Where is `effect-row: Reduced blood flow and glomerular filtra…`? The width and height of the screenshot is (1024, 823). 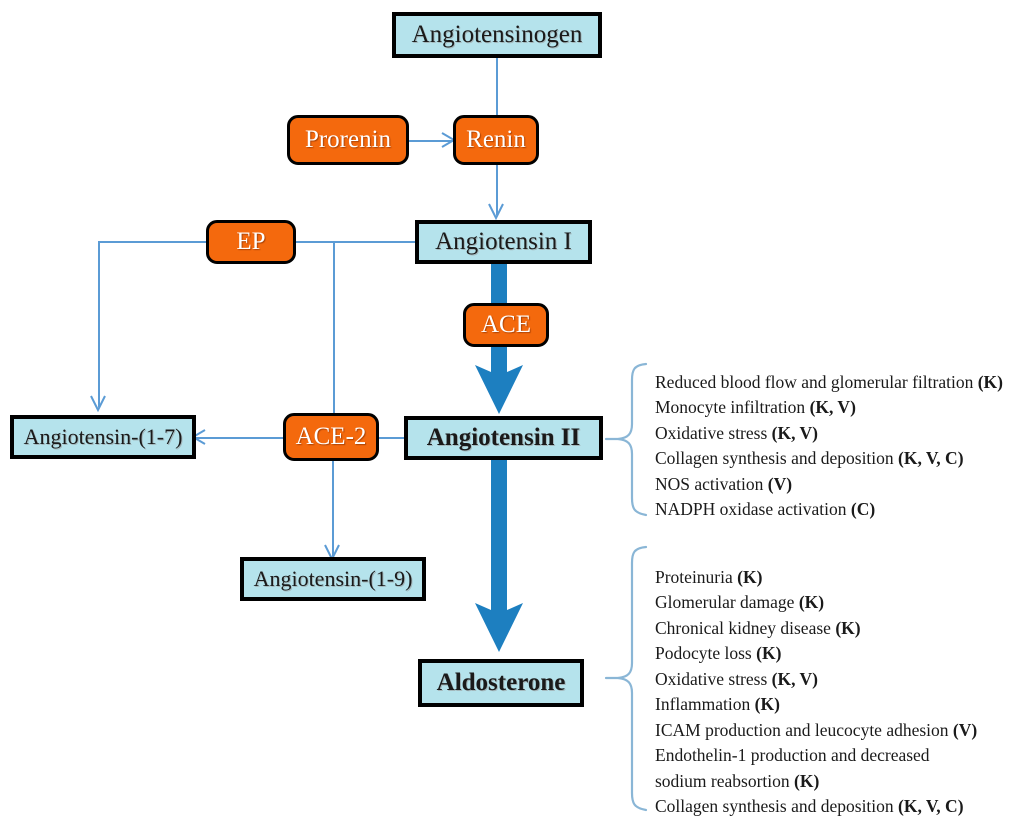 effect-row: Reduced blood flow and glomerular filtra… is located at coordinates (829, 382).